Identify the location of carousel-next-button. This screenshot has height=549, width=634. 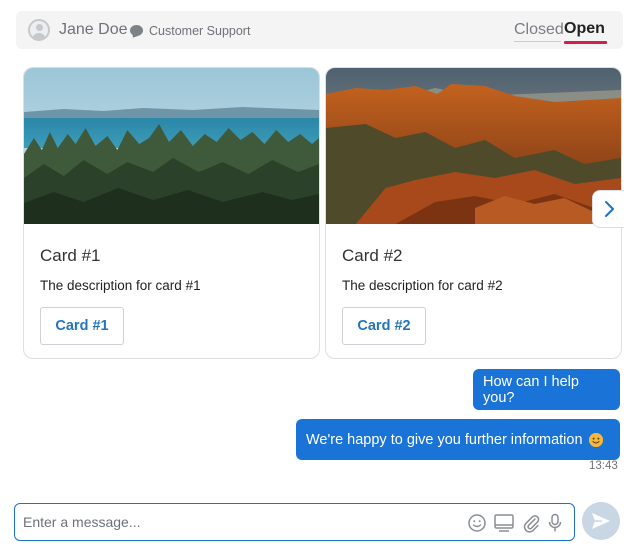
(608, 209).